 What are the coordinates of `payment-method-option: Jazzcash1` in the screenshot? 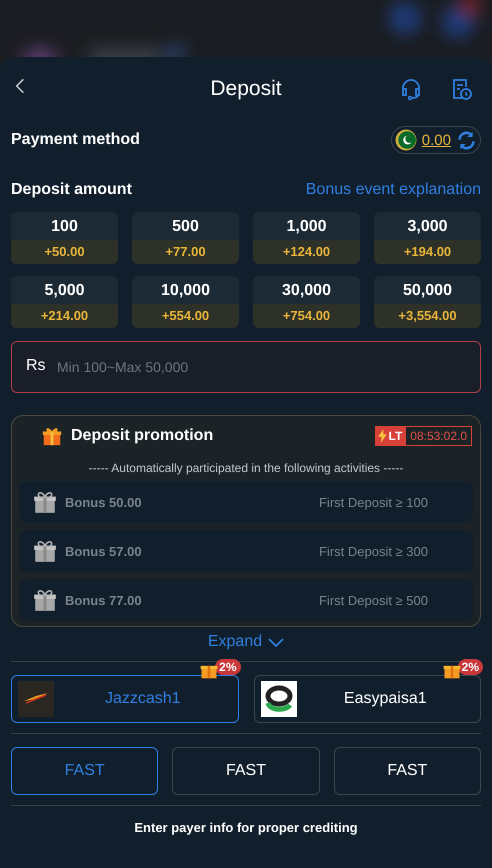 It's located at (124, 699).